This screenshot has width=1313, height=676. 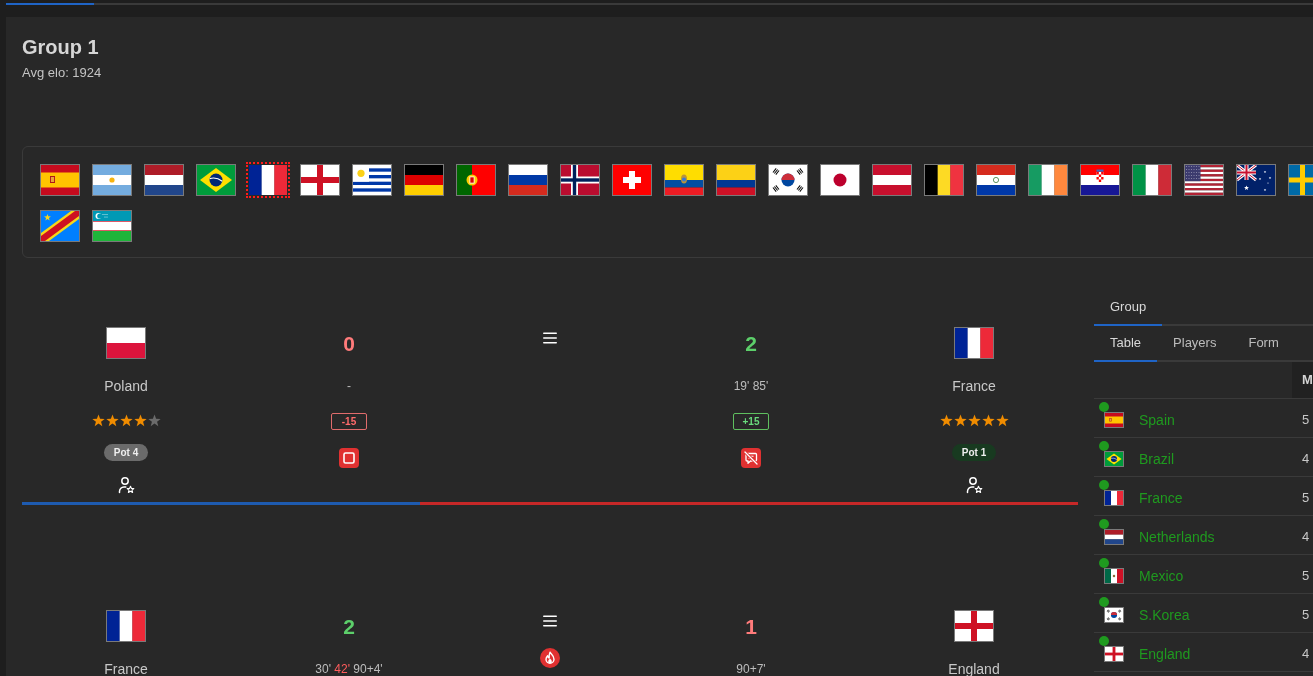 I want to click on flame-icon, so click(x=550, y=658).